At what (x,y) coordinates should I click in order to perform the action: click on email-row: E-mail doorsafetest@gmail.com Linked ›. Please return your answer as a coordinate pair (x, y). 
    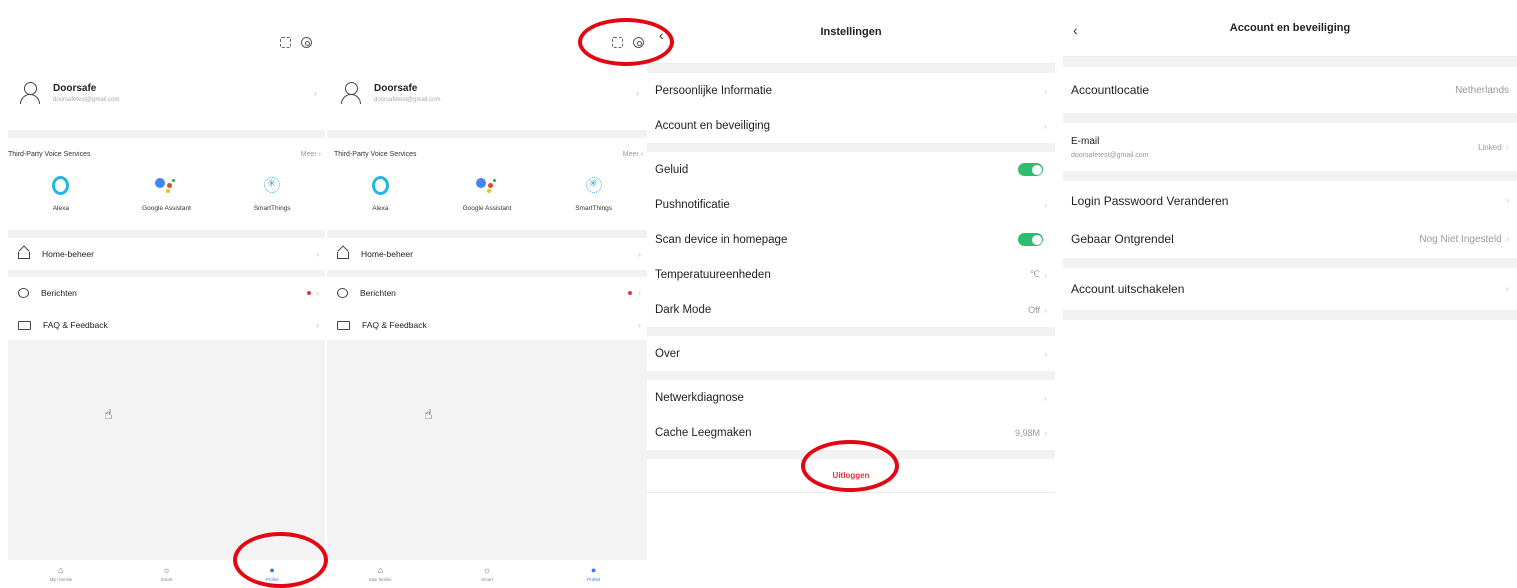
    Looking at the image, I should click on (1290, 147).